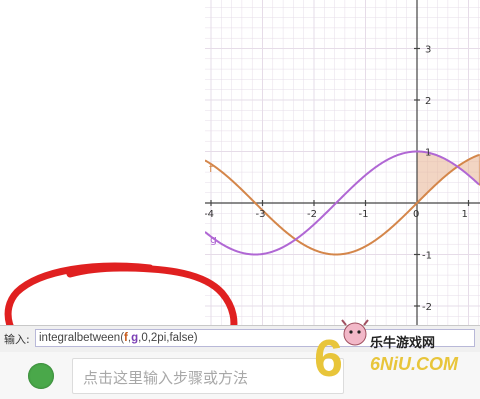  I want to click on function-g-label: g, so click(213, 239).